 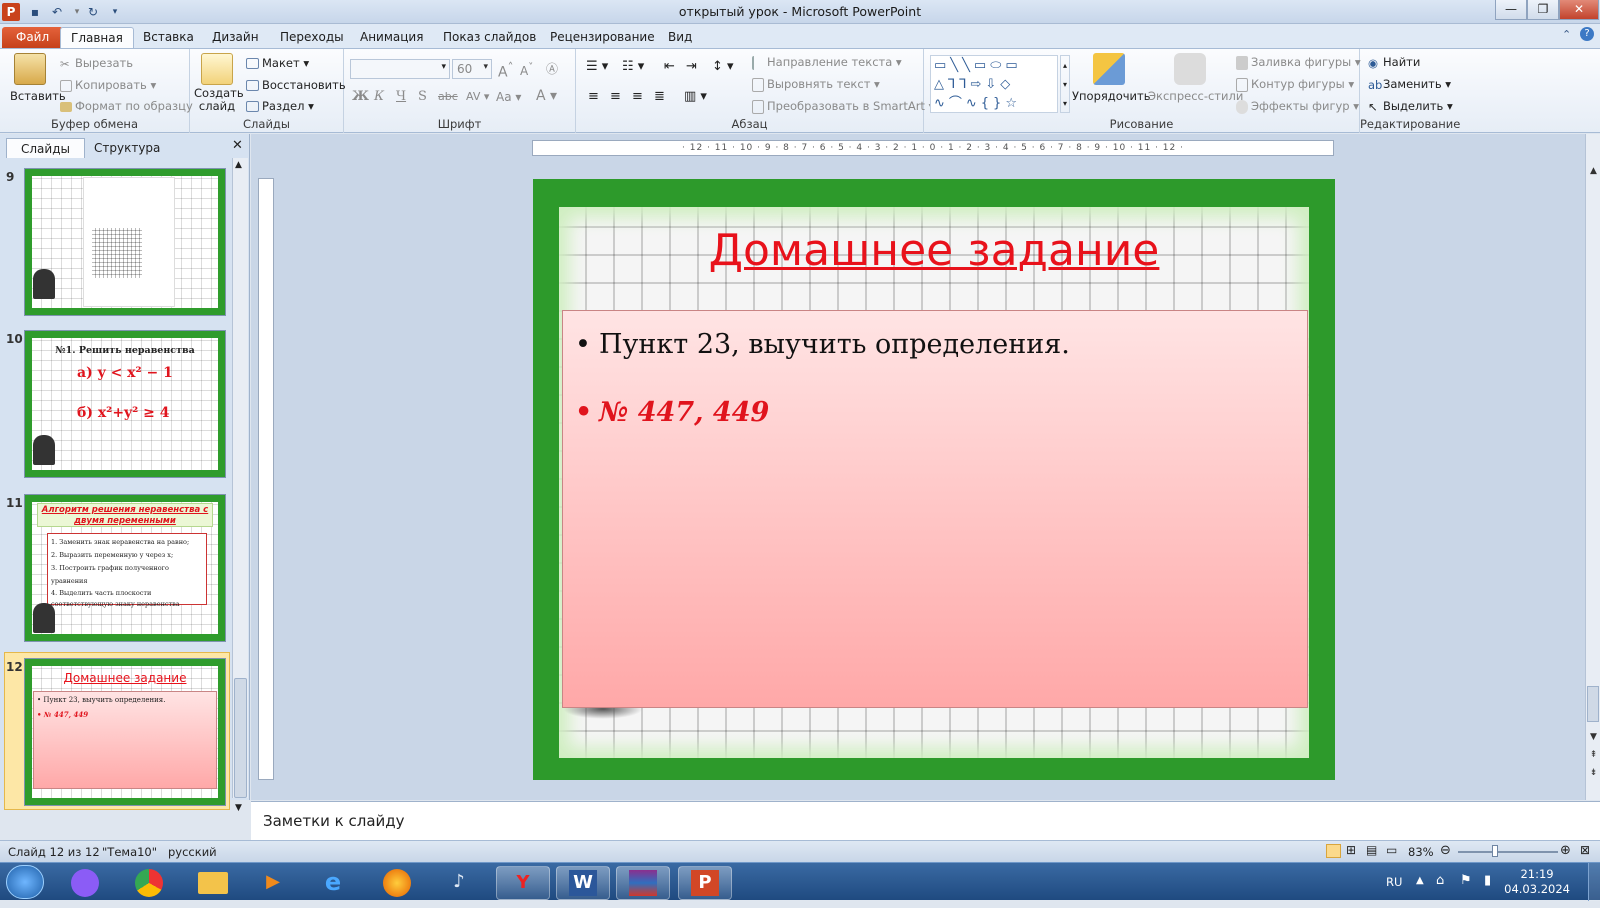 I want to click on tab-review: Рецензирование, so click(x=602, y=37).